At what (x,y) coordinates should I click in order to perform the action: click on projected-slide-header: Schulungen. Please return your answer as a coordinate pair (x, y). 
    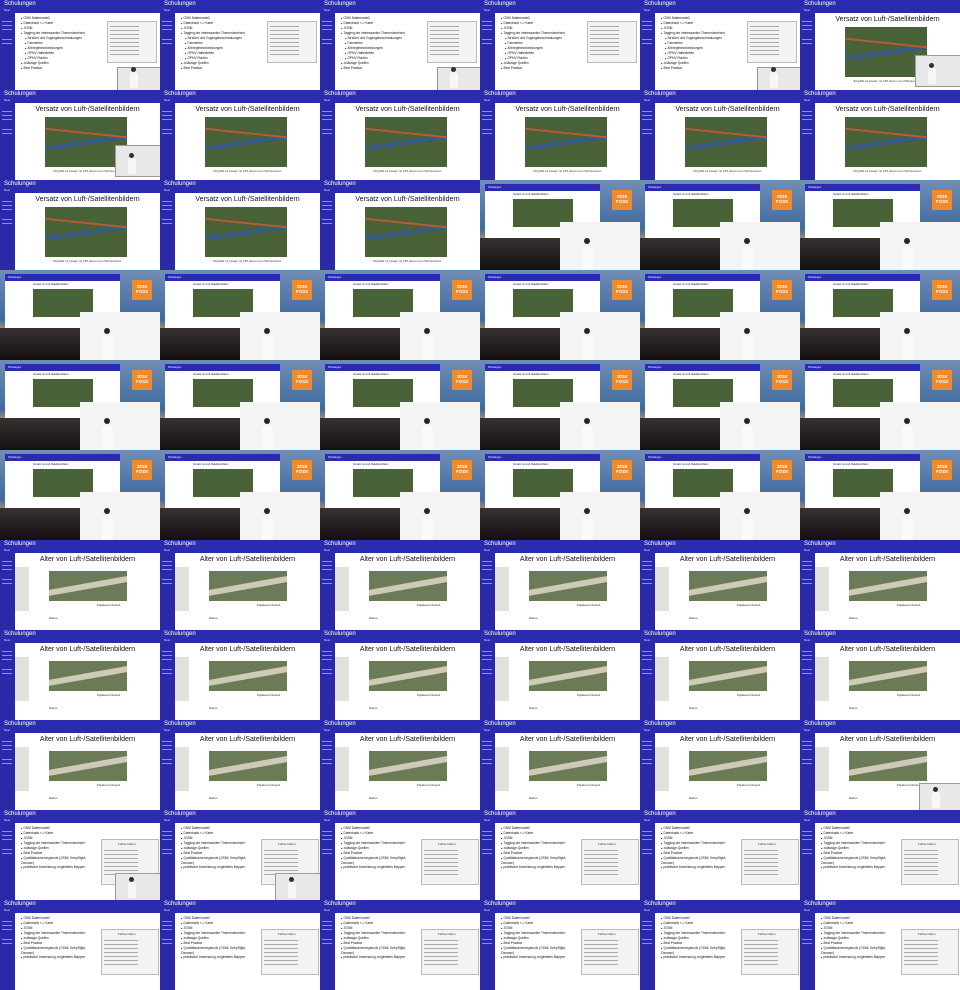
    Looking at the image, I should click on (222, 367).